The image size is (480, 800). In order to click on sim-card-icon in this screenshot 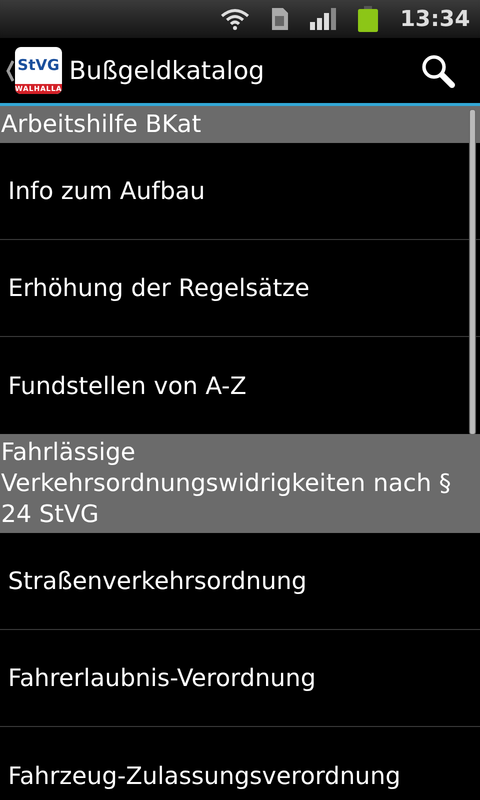, I will do `click(280, 19)`.